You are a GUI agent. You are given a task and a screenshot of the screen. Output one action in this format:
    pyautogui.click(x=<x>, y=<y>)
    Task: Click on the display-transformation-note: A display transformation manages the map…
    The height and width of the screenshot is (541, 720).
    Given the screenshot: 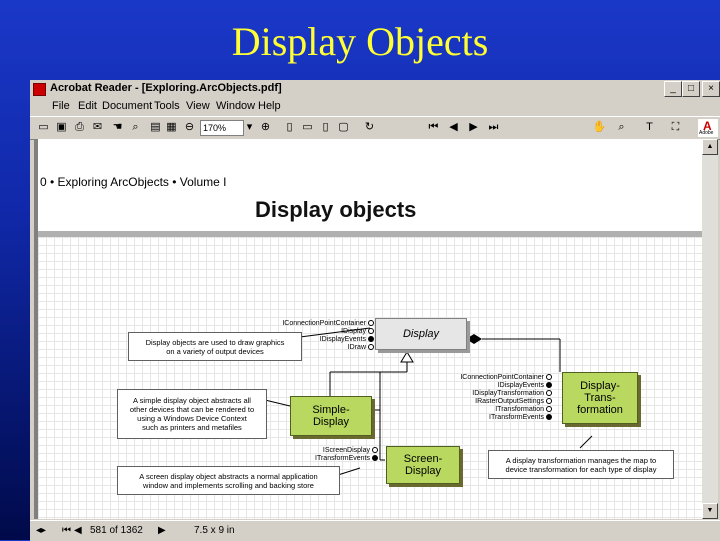 What is the action you would take?
    pyautogui.click(x=581, y=464)
    